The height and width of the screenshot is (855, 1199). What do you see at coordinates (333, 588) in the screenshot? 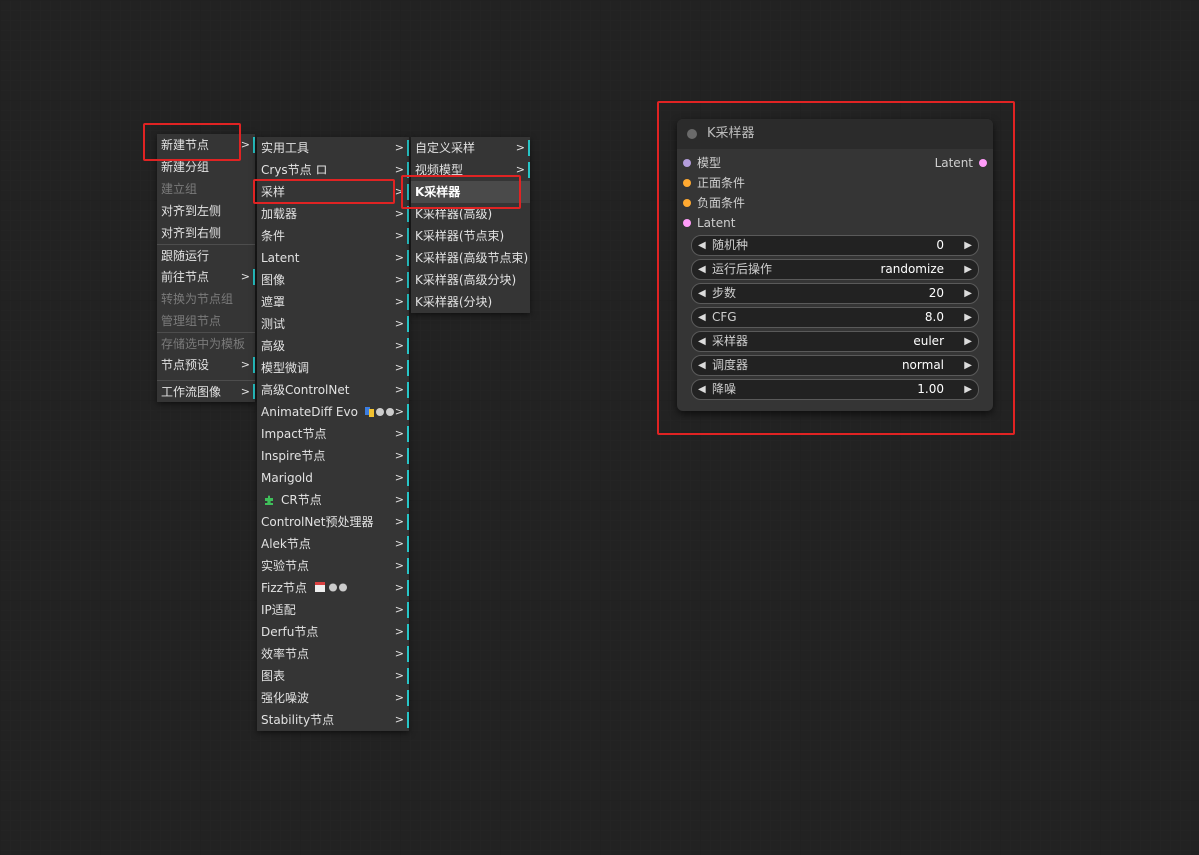
I see `menu-item-fizz-nodes: Fizz节点 >` at bounding box center [333, 588].